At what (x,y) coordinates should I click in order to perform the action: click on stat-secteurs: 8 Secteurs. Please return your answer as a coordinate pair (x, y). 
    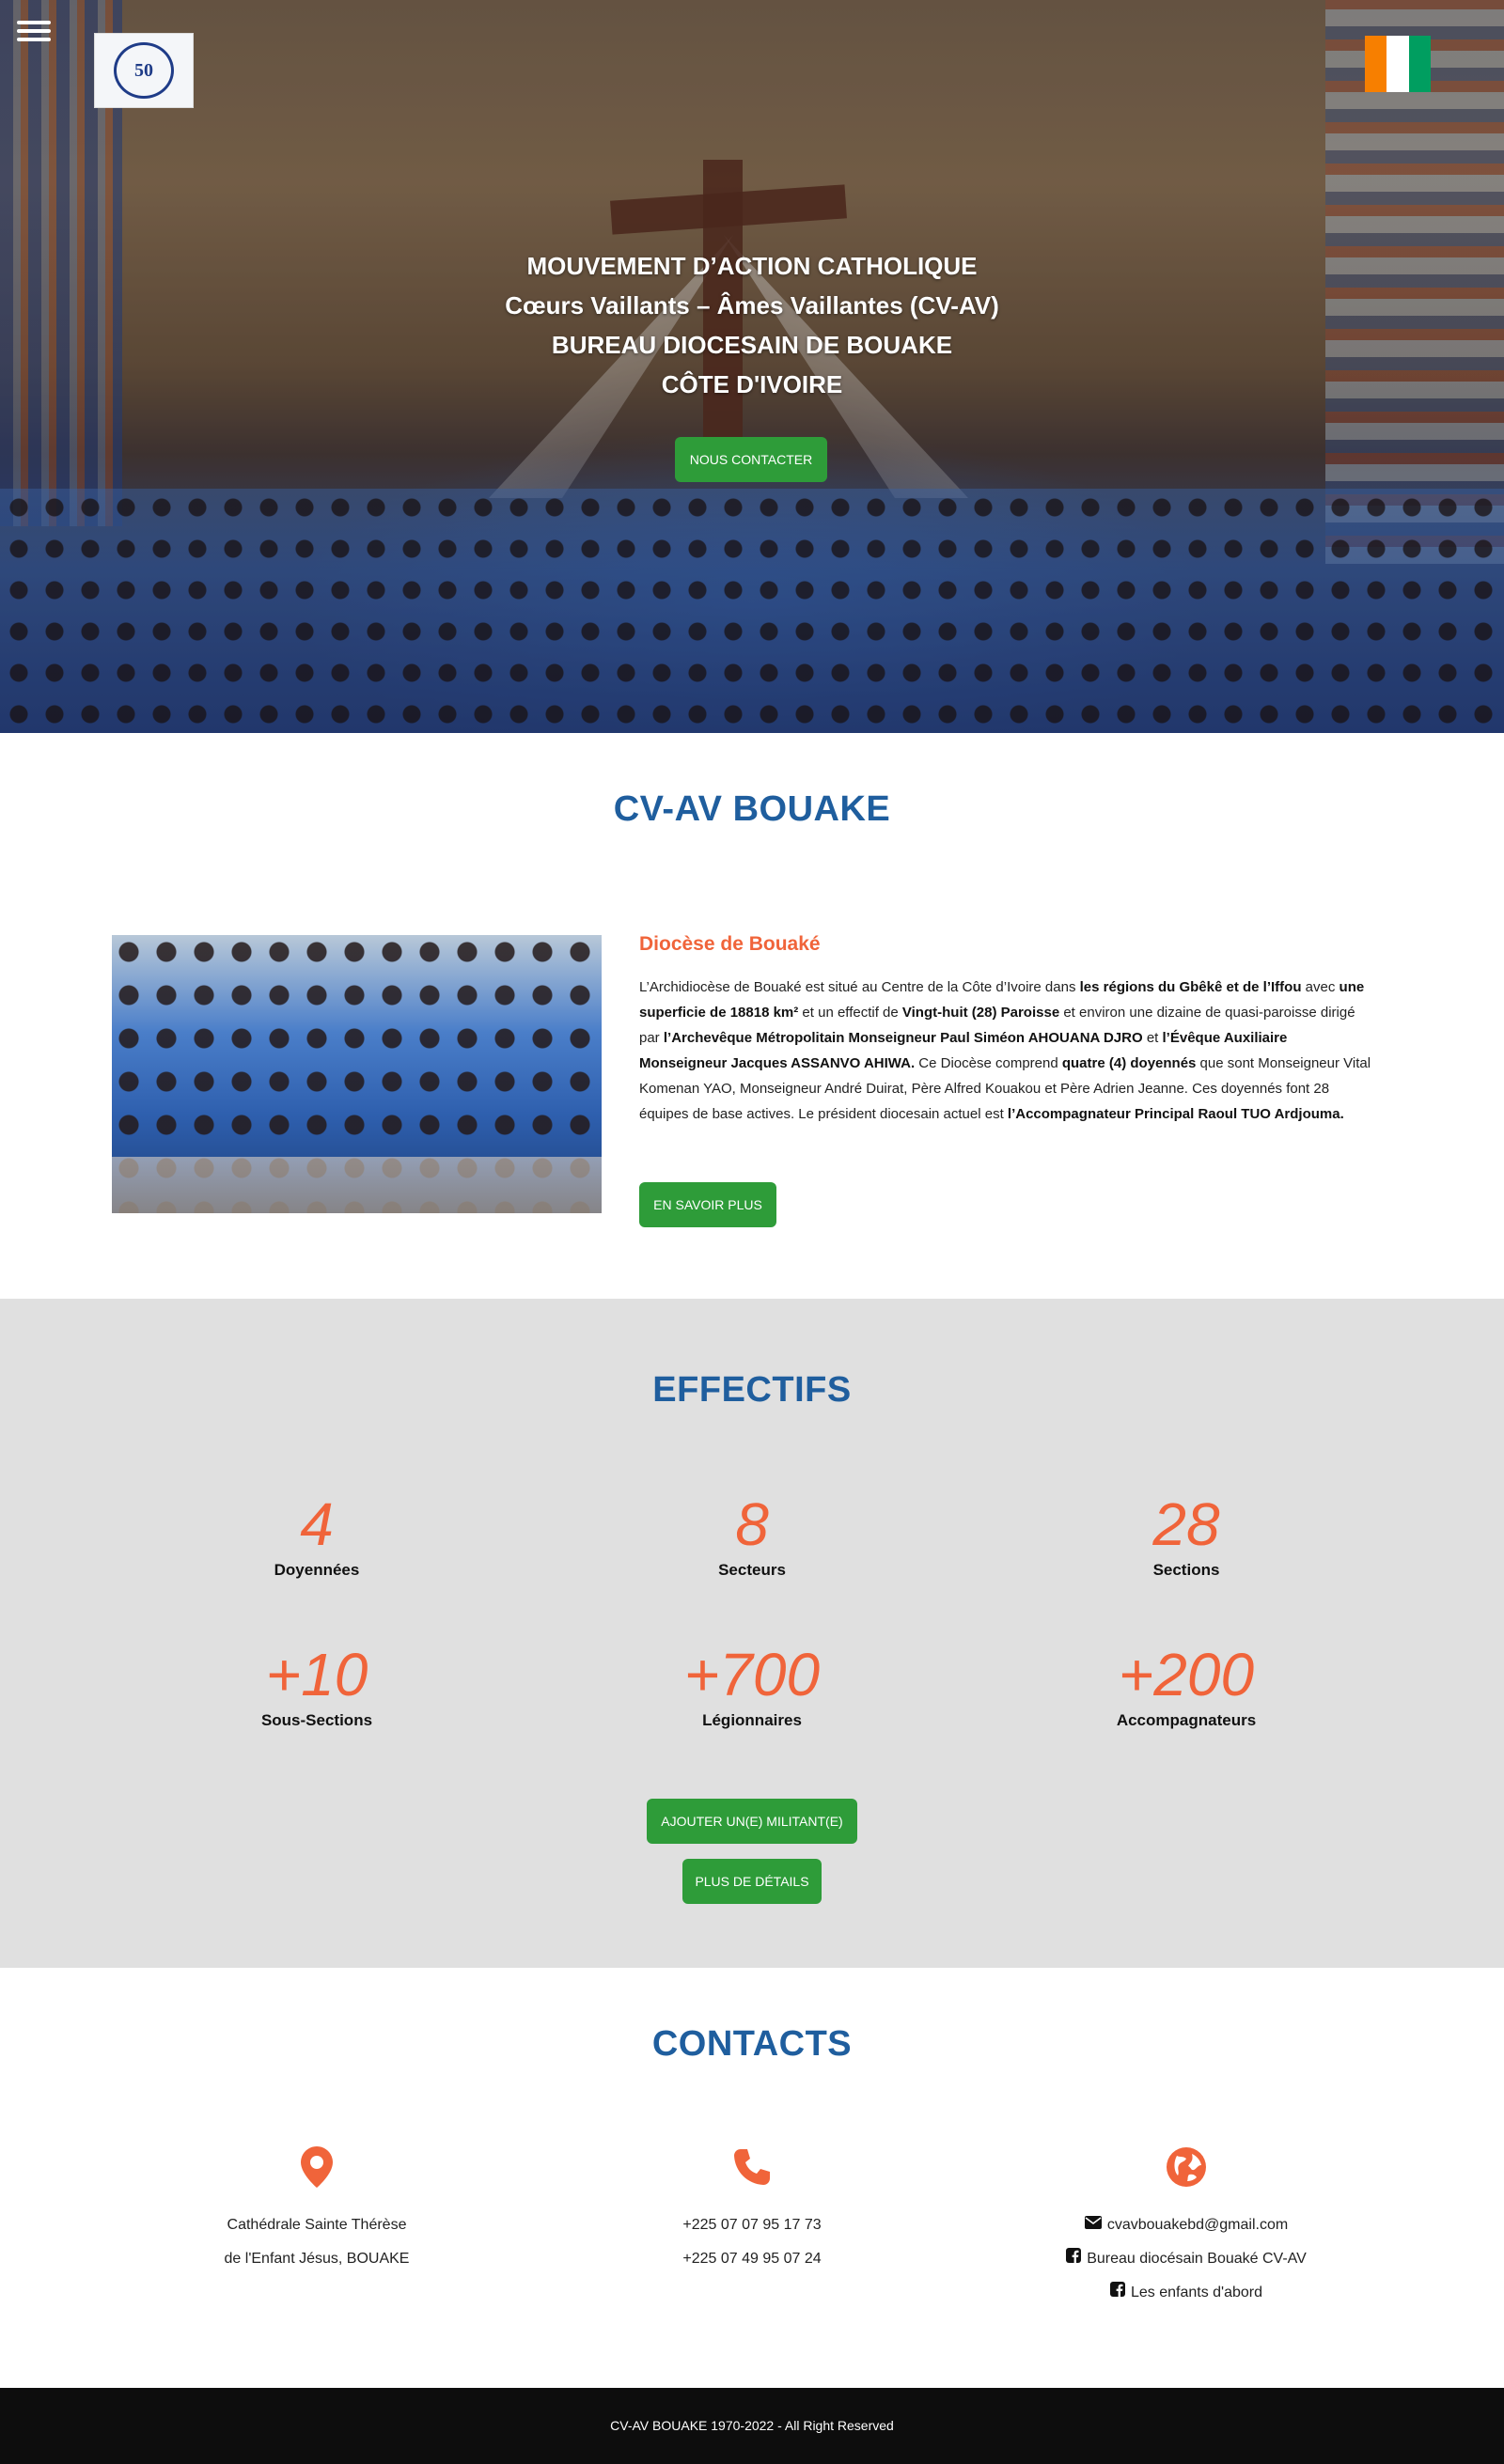
    Looking at the image, I should click on (752, 1535).